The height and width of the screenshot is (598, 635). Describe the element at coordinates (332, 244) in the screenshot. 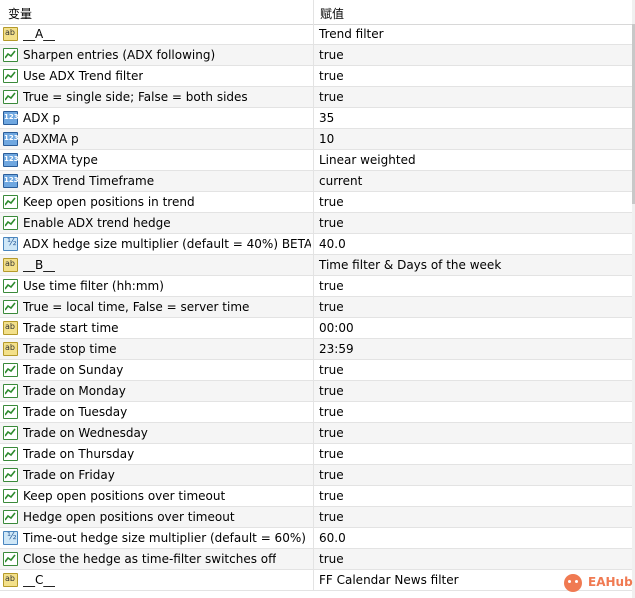

I see `parameter-value: 40.0` at that location.